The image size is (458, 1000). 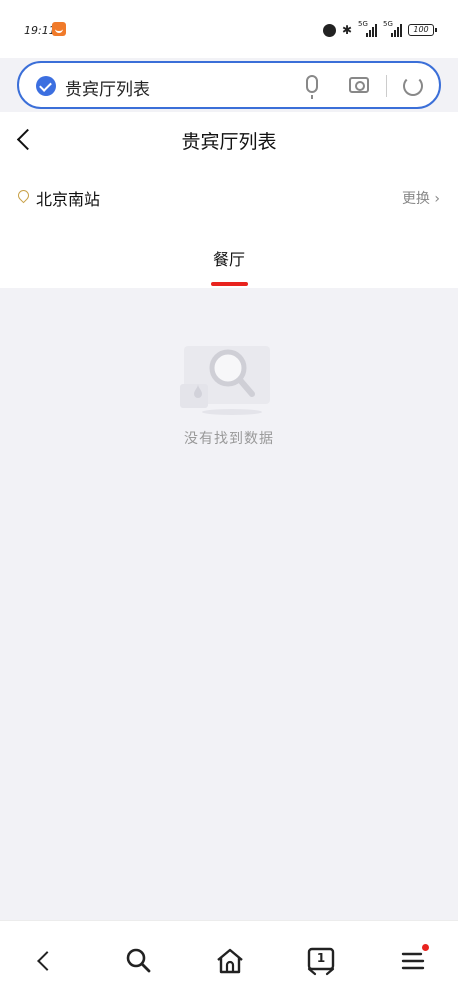 I want to click on page-title: 贵宾厅列表, so click(x=229, y=142).